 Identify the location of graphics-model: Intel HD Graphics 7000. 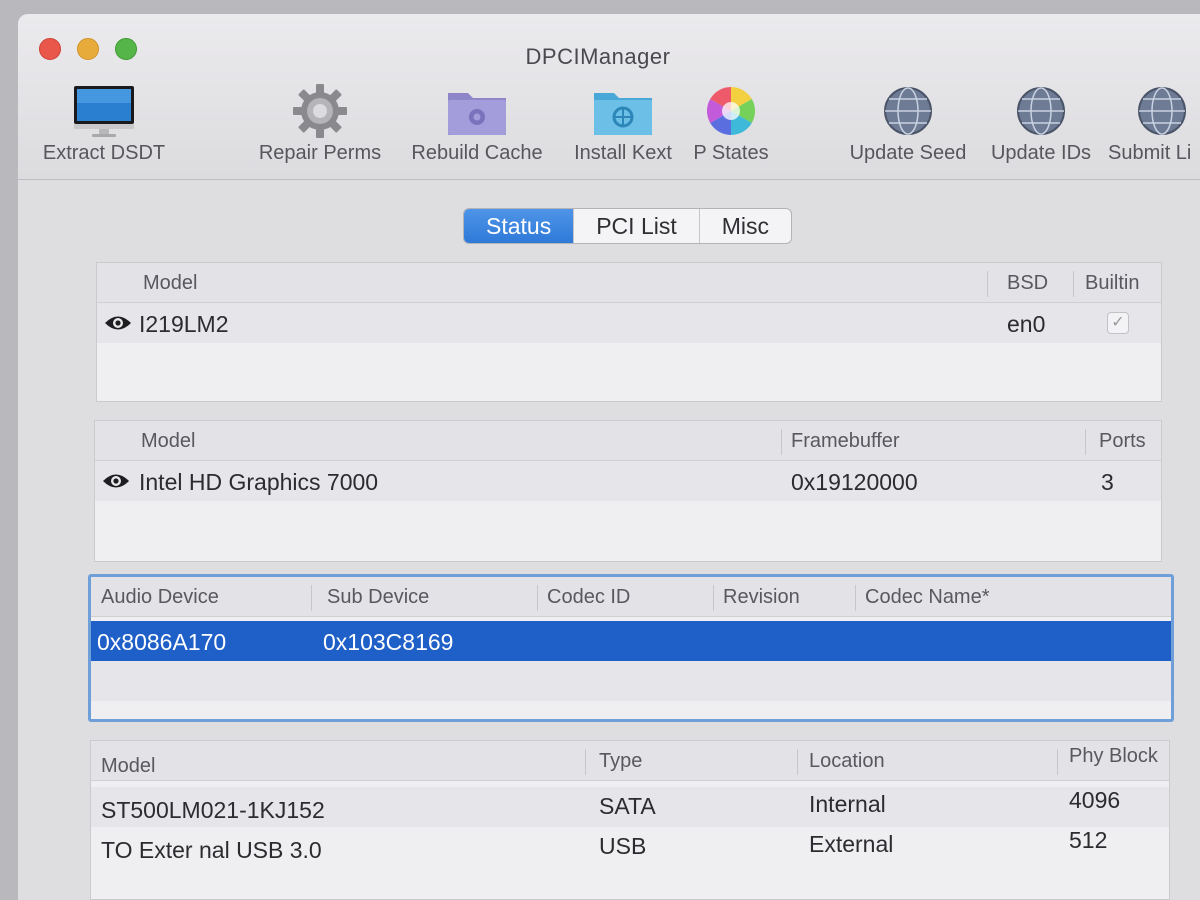
(259, 482).